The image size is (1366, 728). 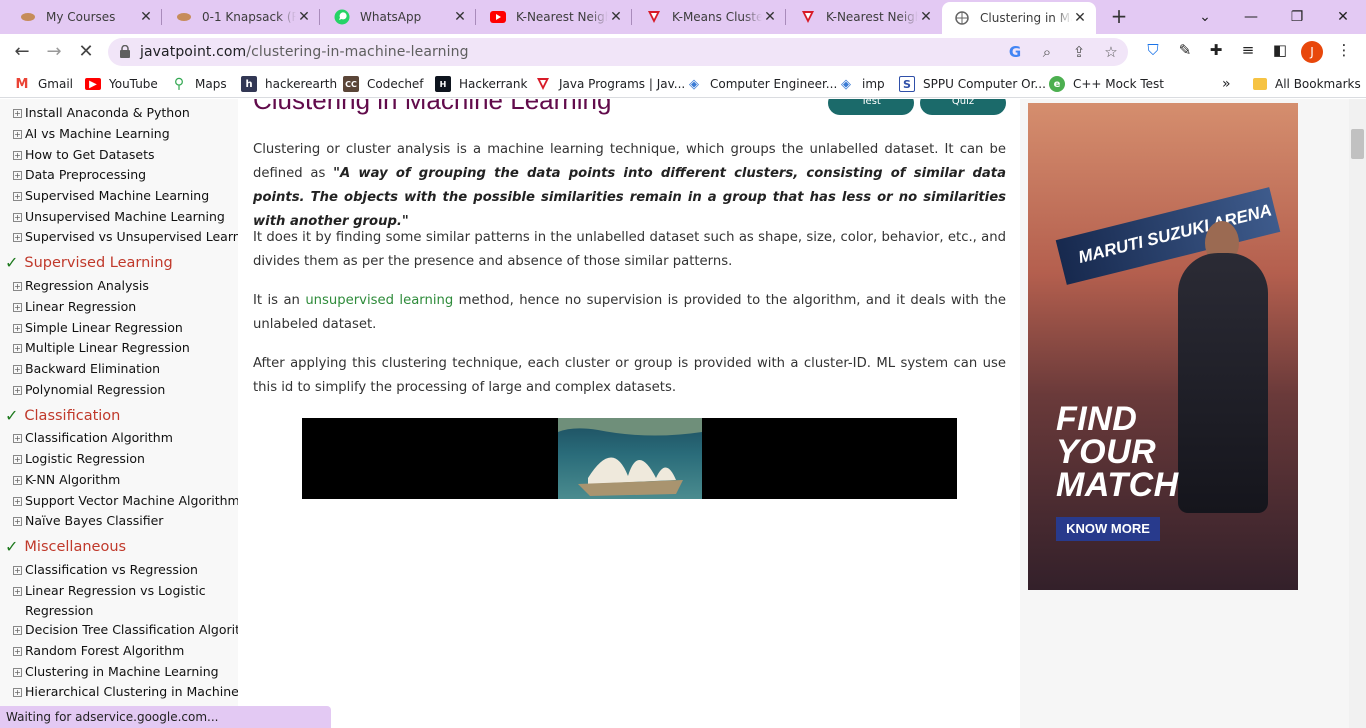 I want to click on media-control-icon: ≡, so click(x=1248, y=50).